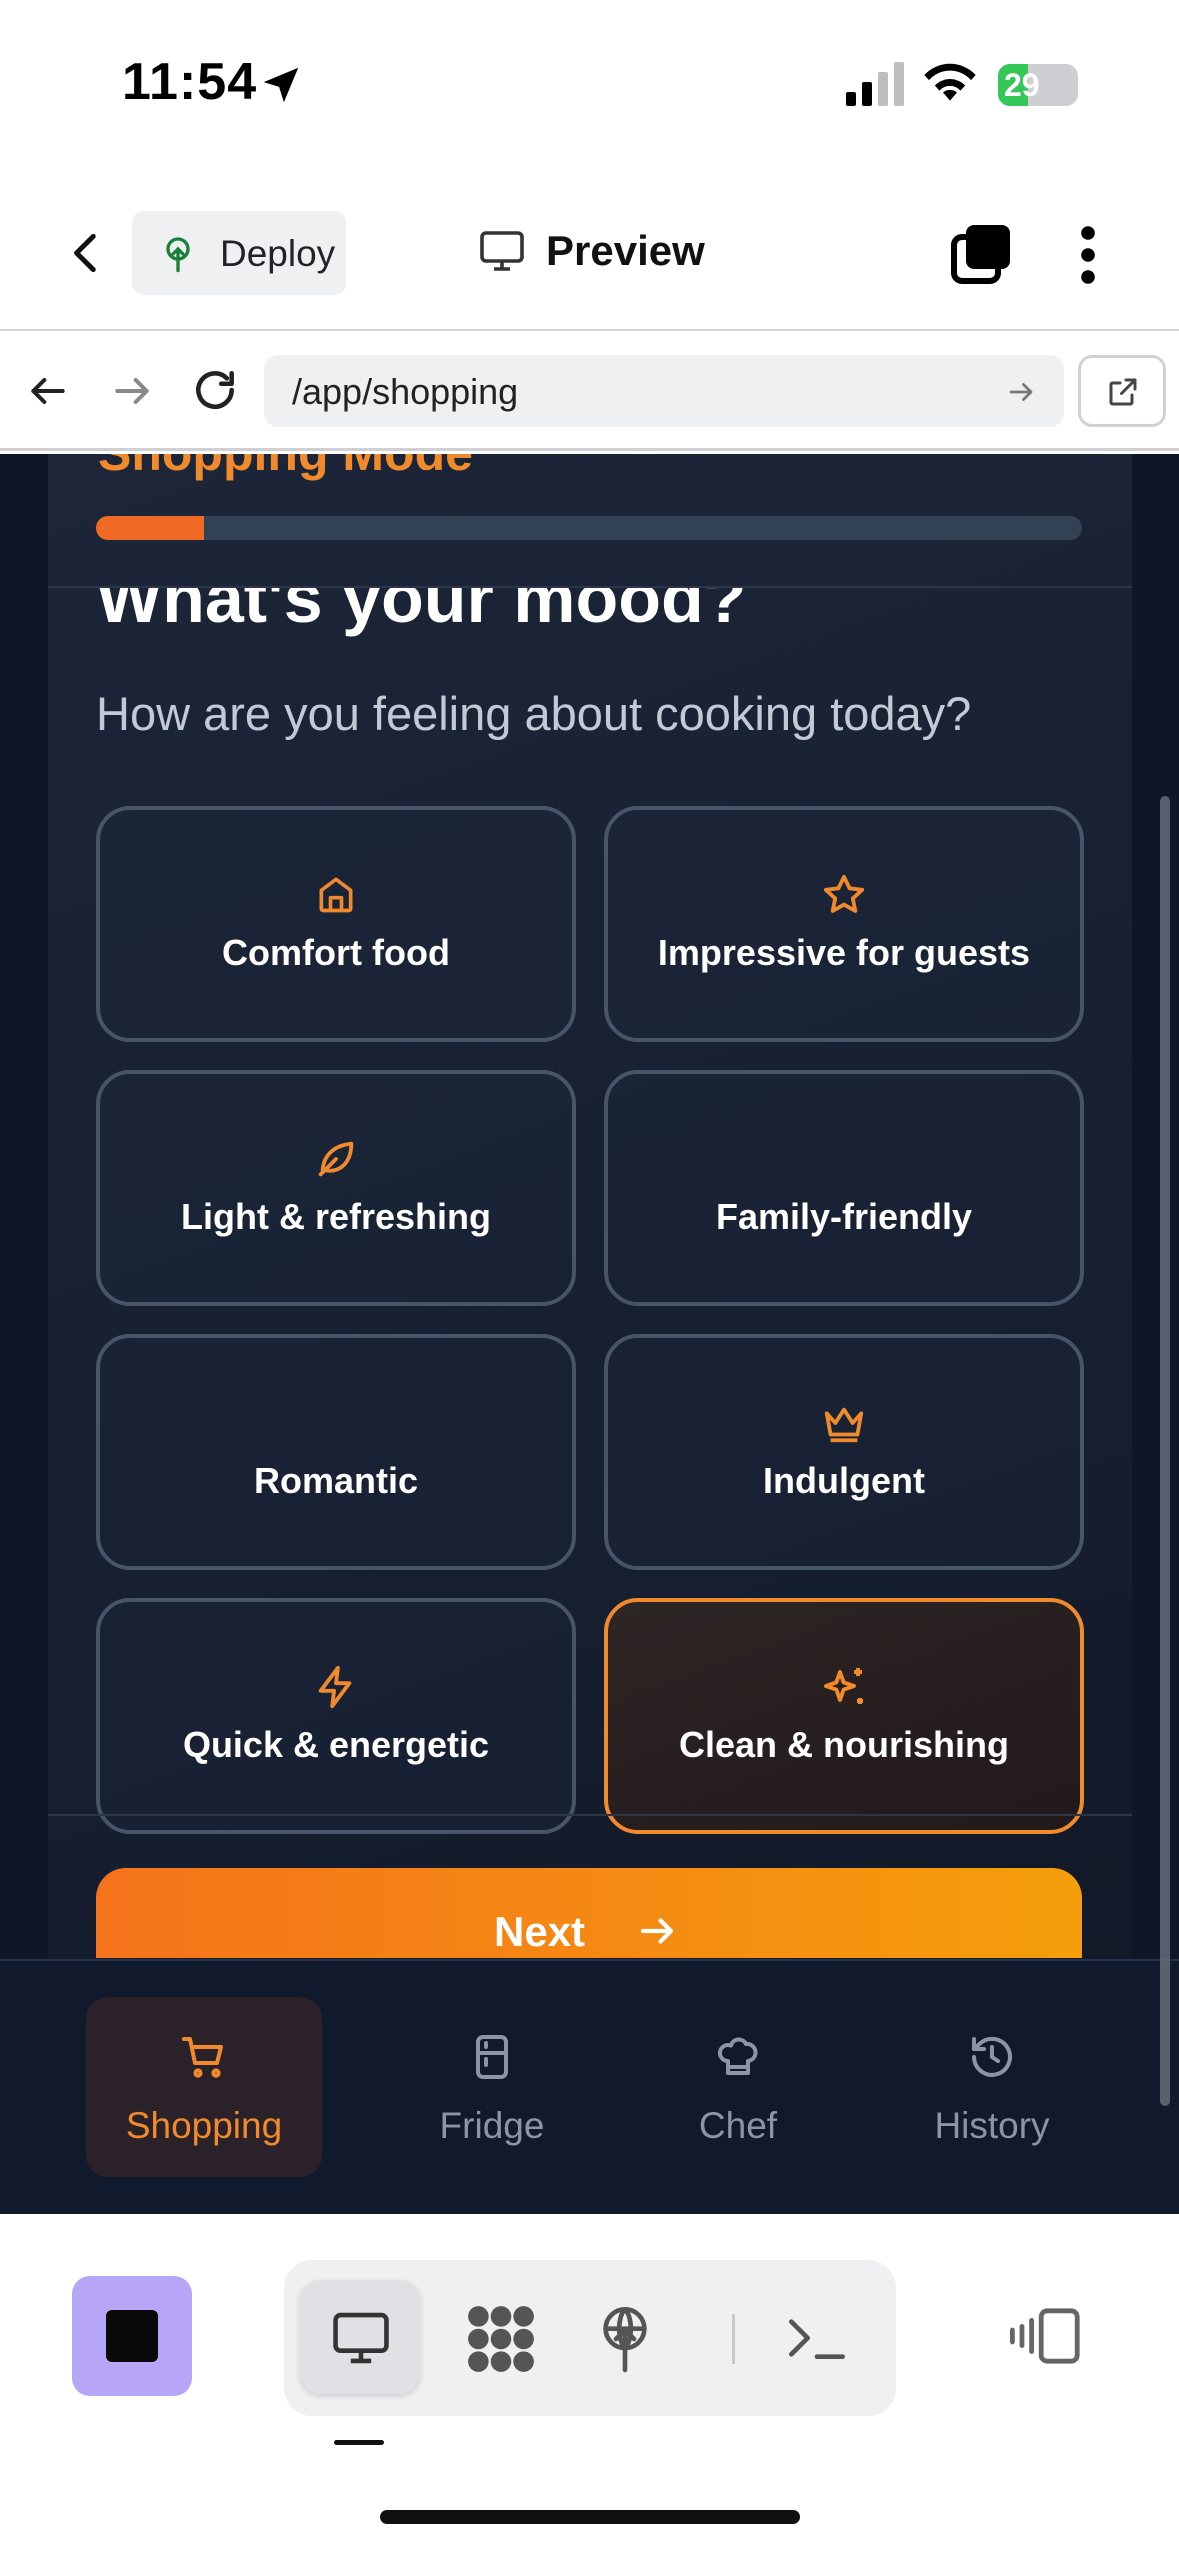  I want to click on status-bar: 11:54 29, so click(589, 87).